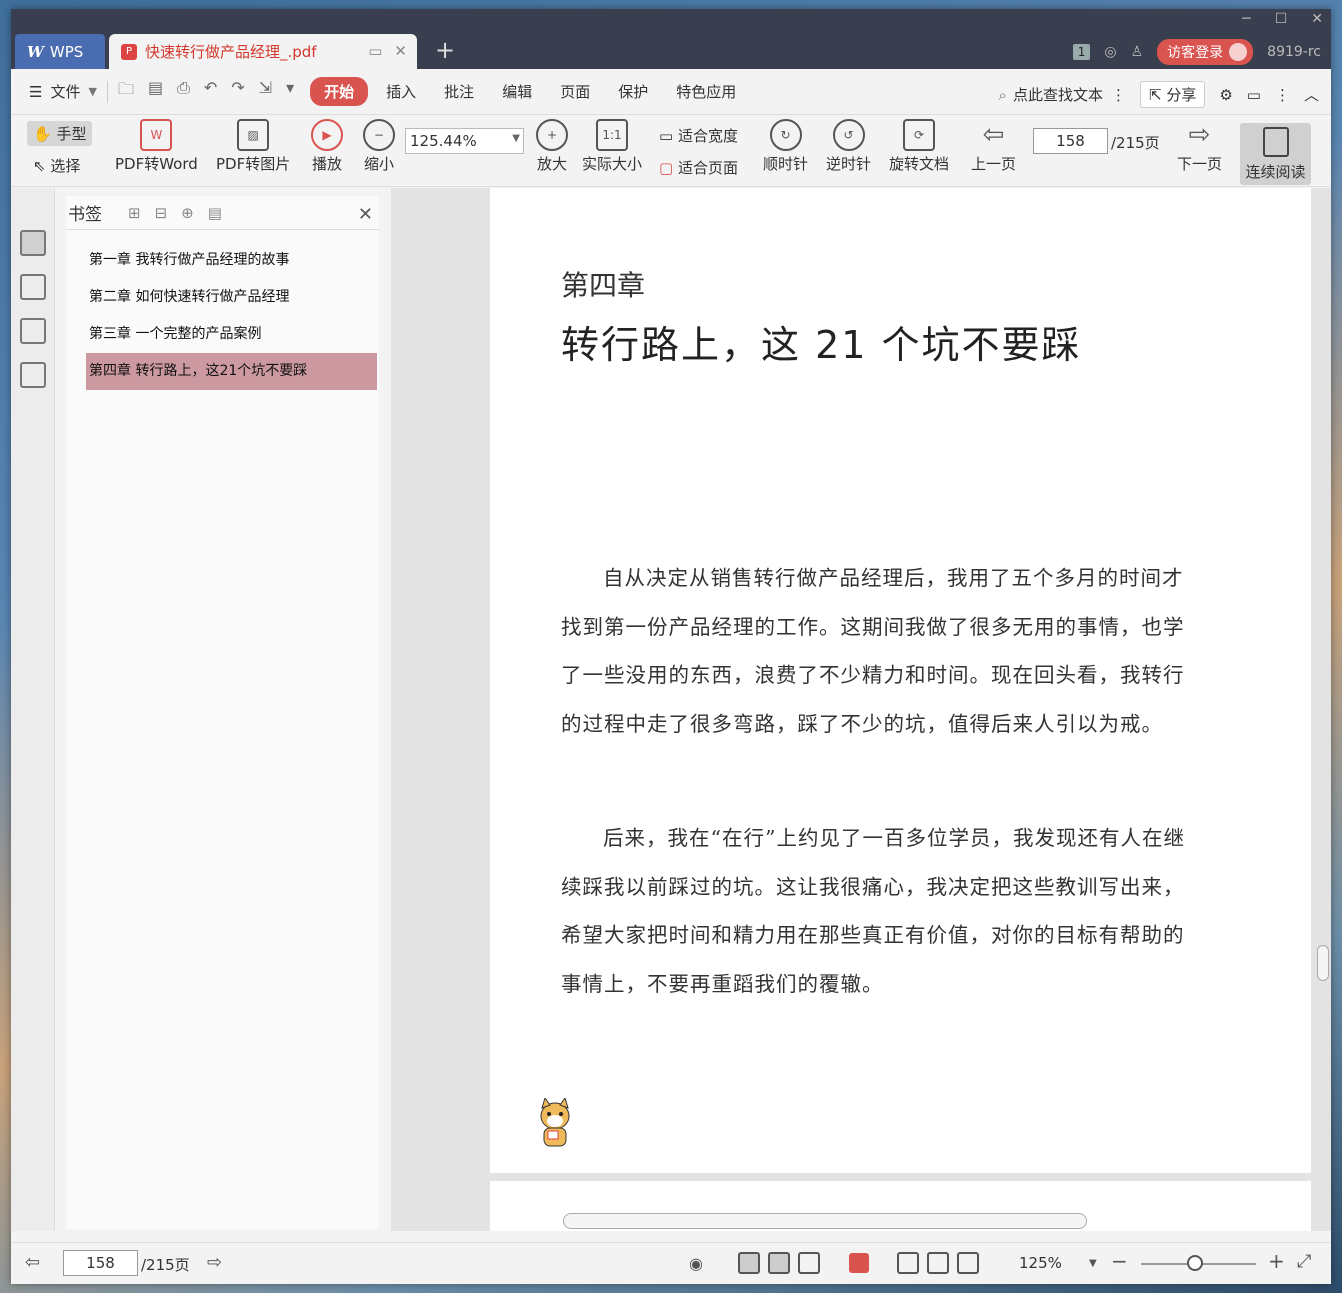 The image size is (1342, 1293). Describe the element at coordinates (633, 91) in the screenshot. I see `tab-protect: 保护` at that location.